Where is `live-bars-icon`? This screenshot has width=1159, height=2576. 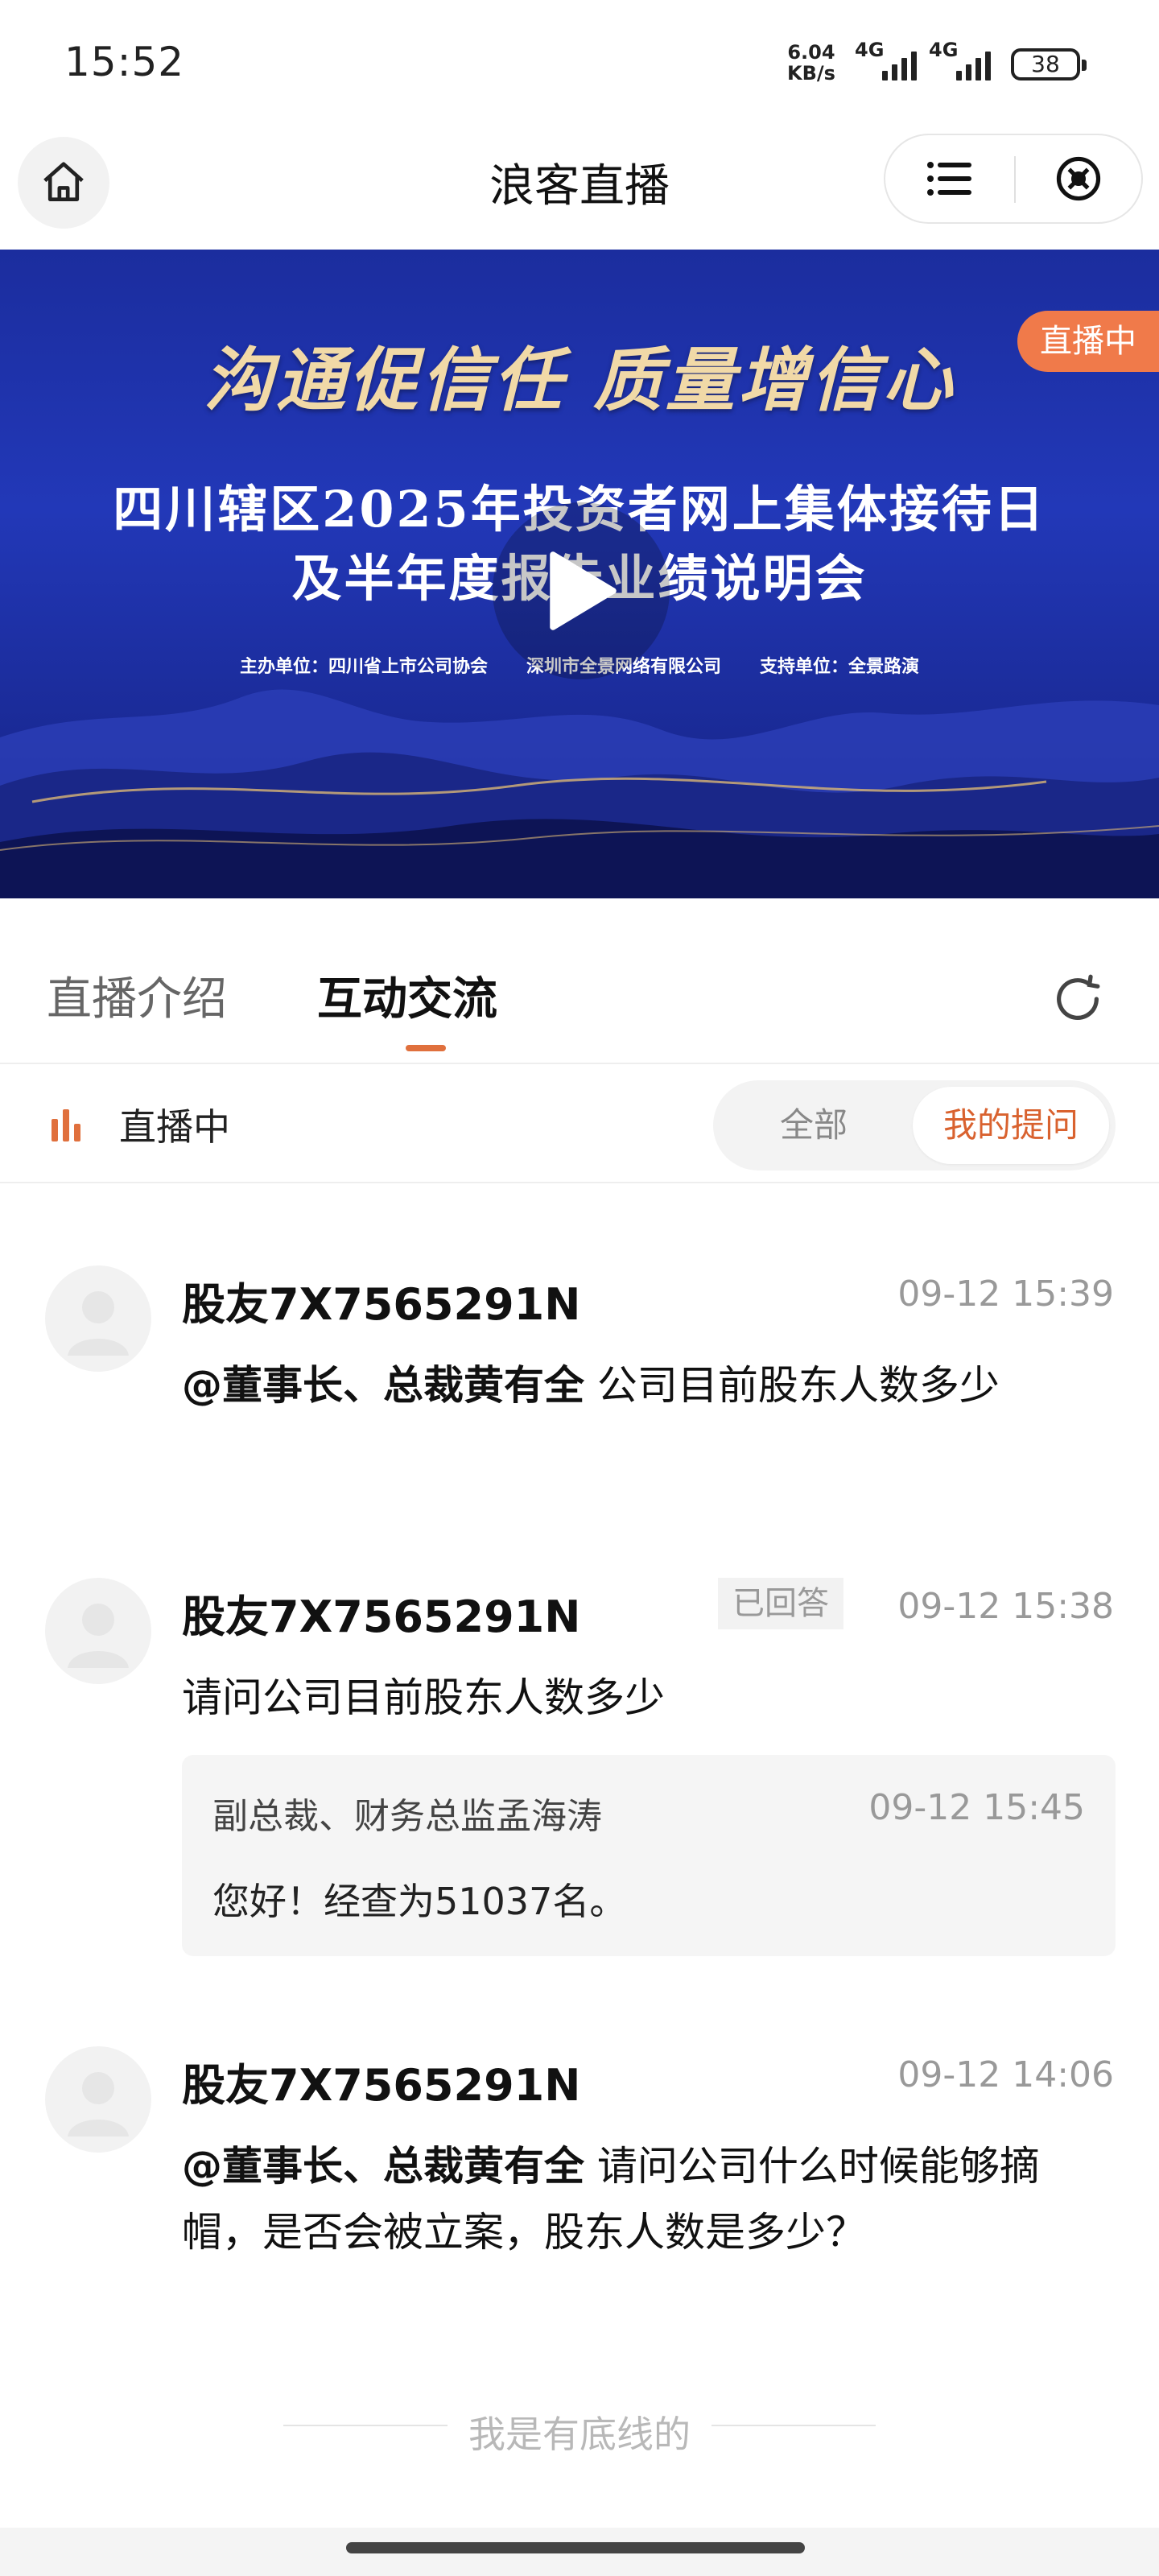
live-bars-icon is located at coordinates (66, 1125).